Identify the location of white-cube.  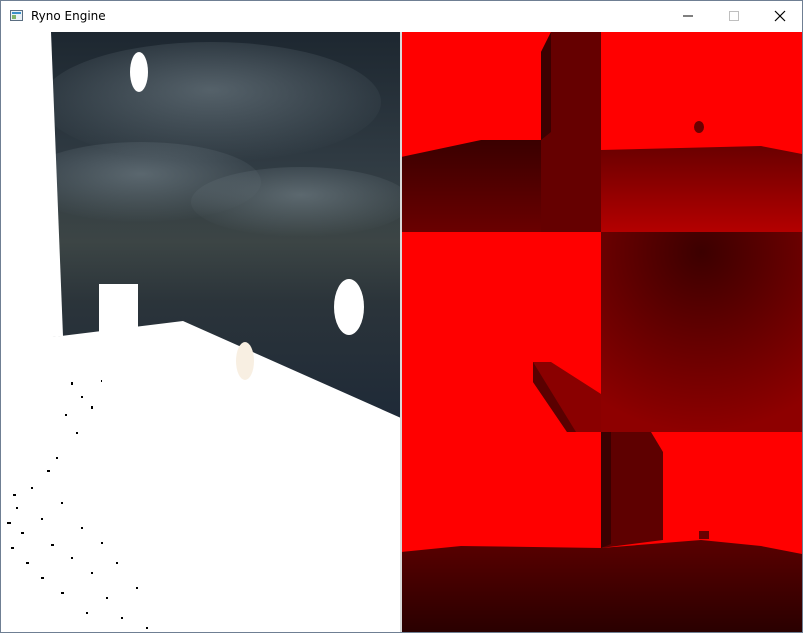
(118, 308).